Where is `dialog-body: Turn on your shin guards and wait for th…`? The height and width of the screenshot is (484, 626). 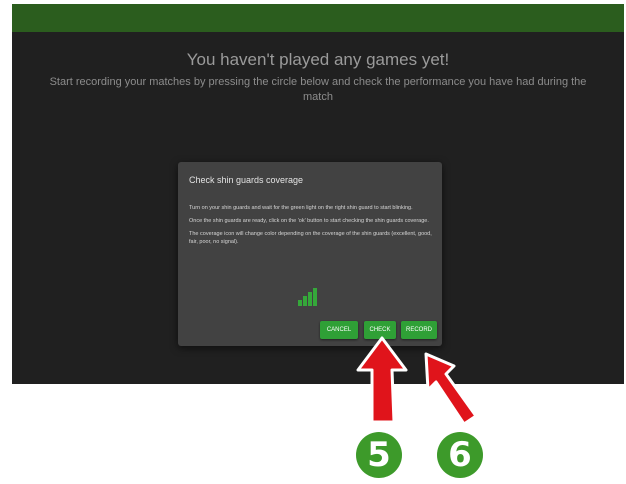
dialog-body: Turn on your shin guards and wait for th… is located at coordinates (311, 227).